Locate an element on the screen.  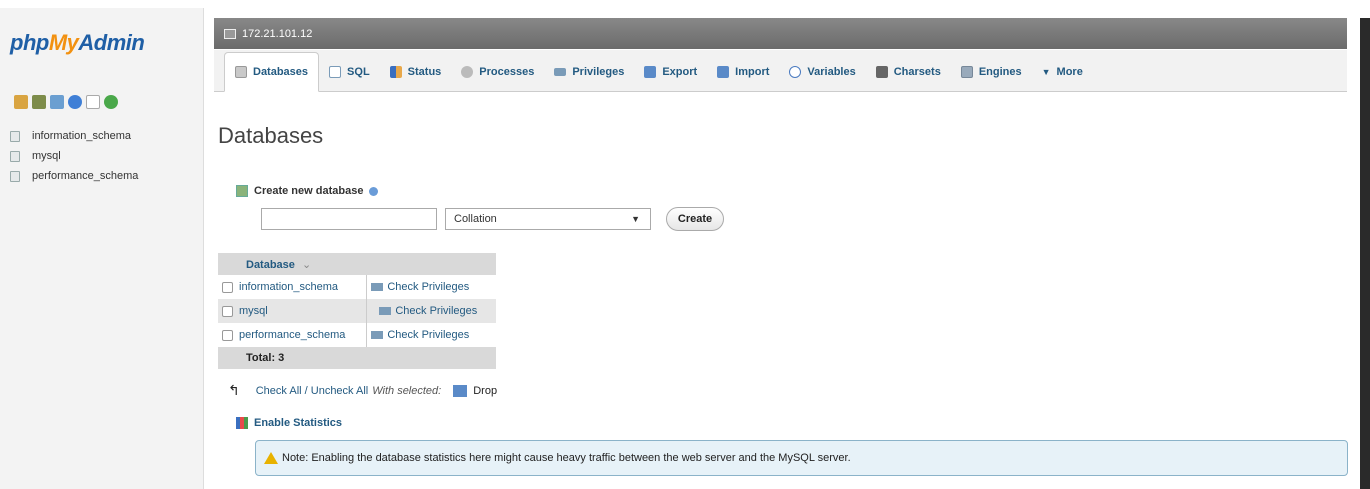
tab-databases: Databases is located at coordinates (272, 72).